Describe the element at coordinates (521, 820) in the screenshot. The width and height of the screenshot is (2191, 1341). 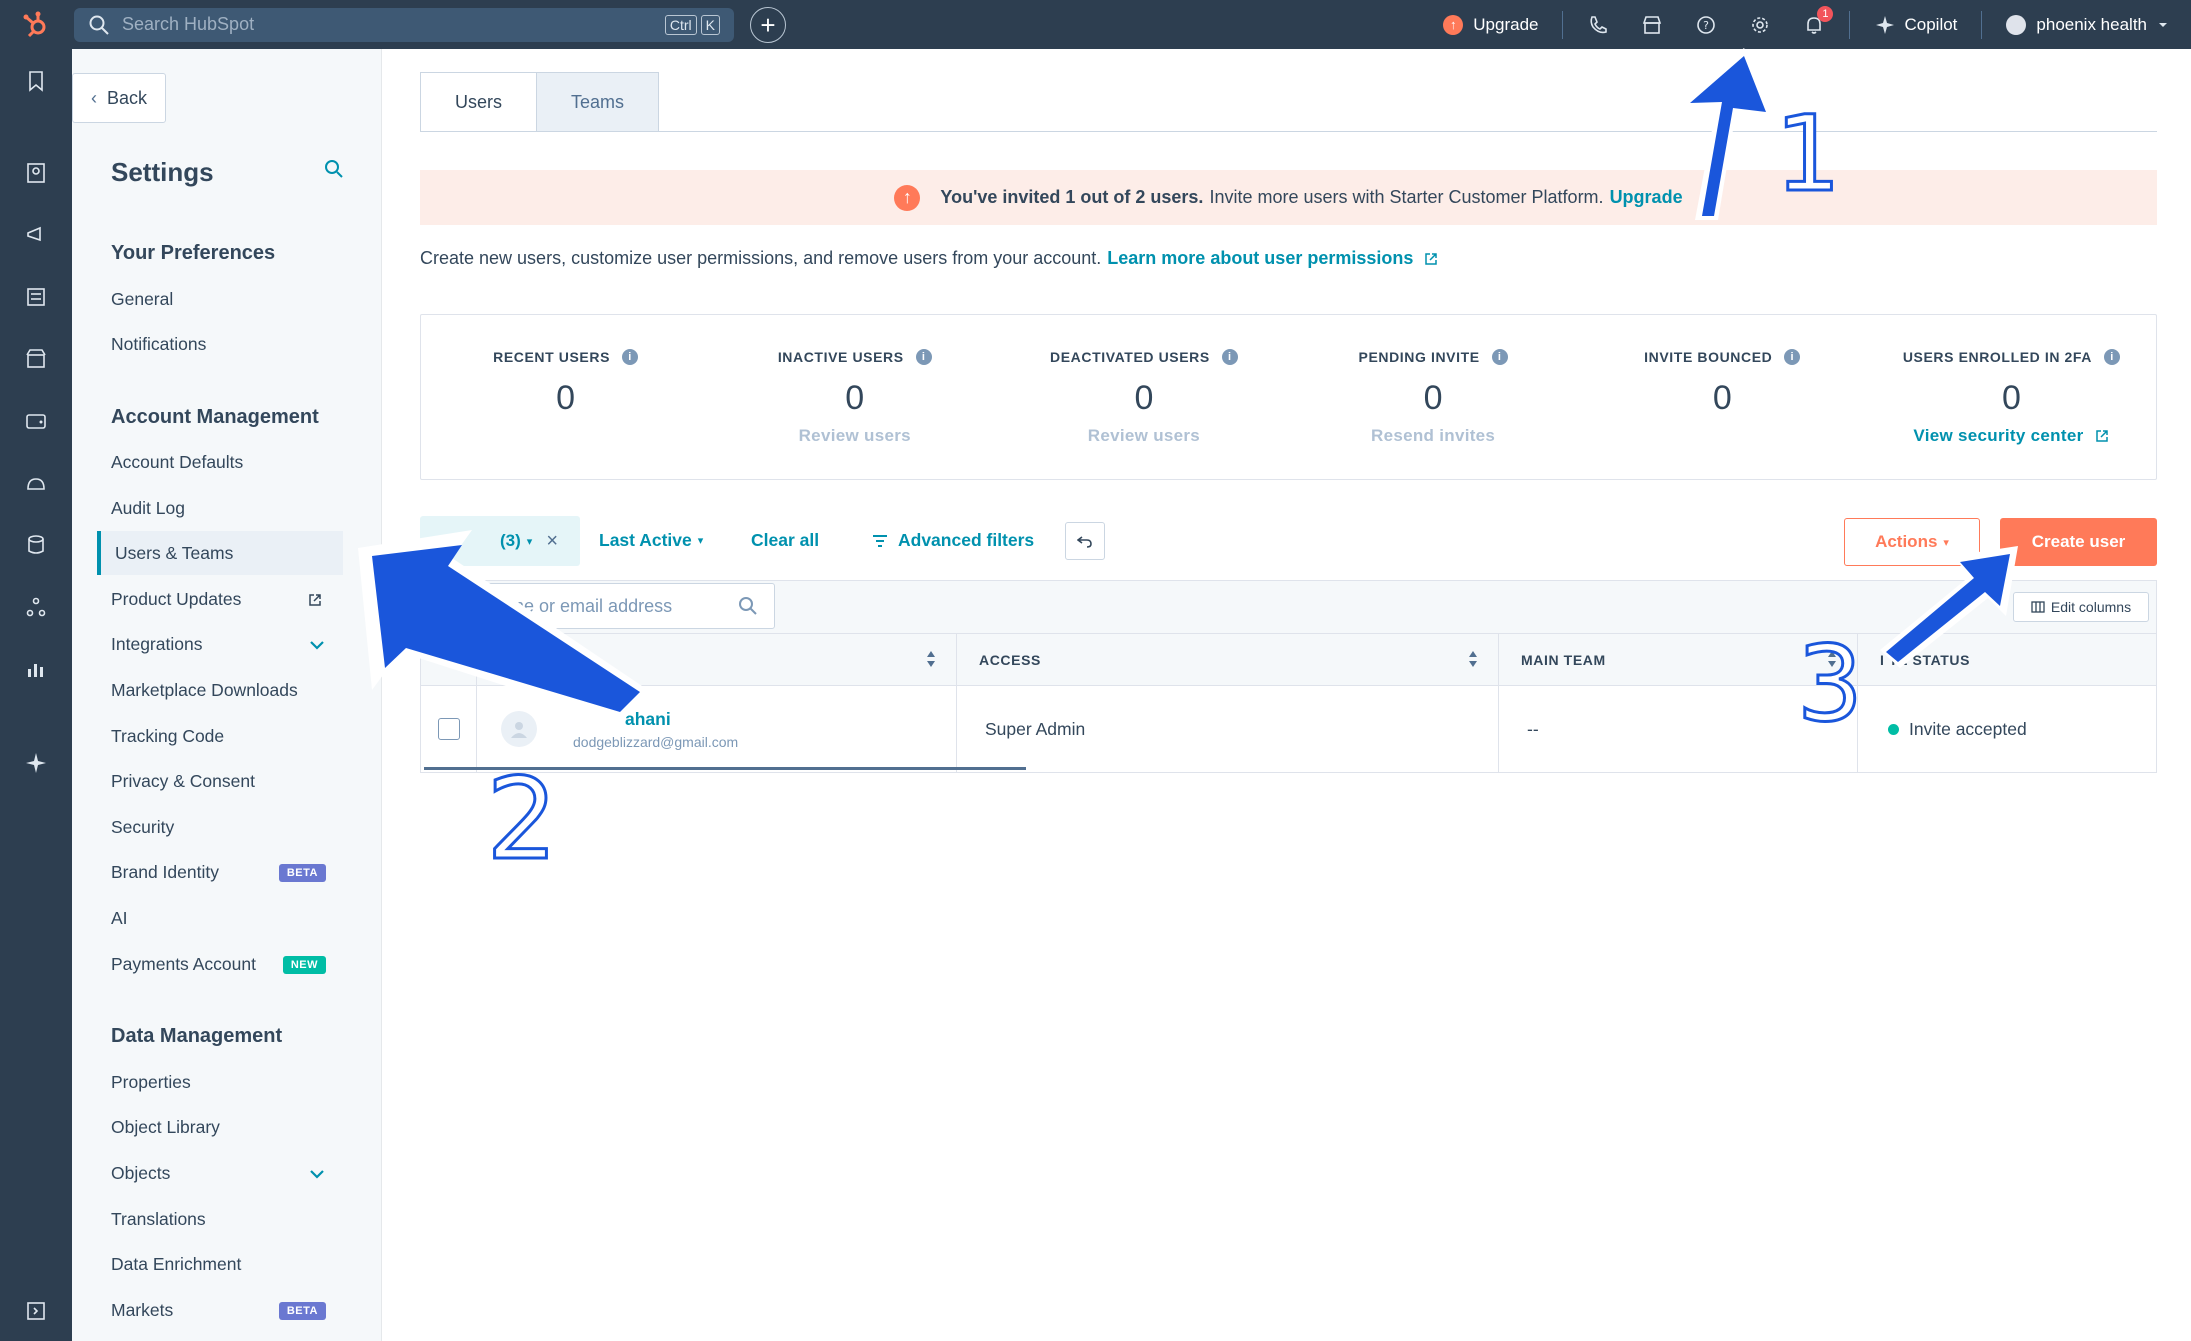
I see `annotation-label-2: 2` at that location.